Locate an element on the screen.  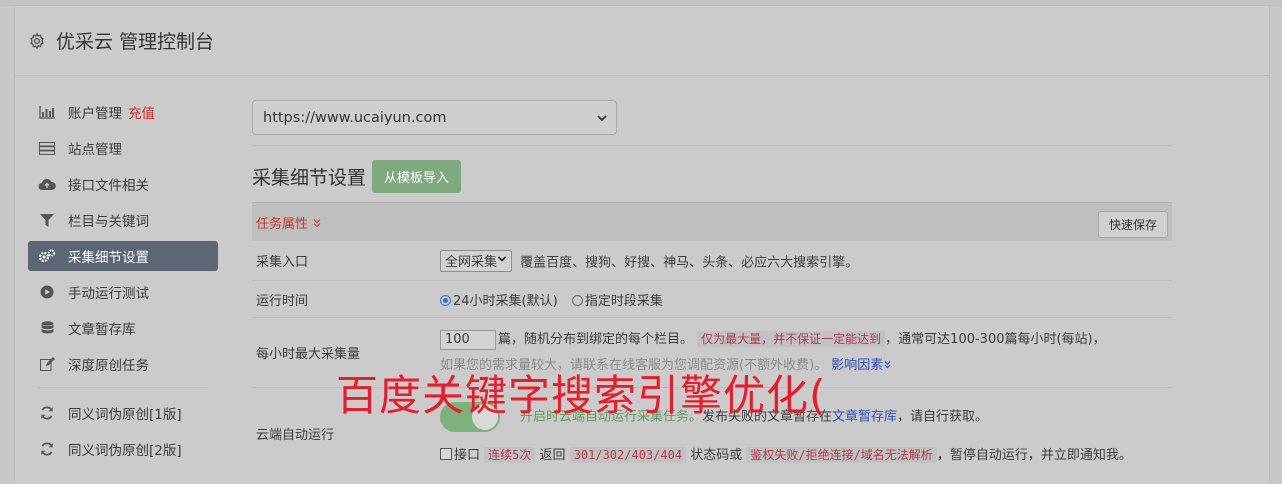
max-text-1: 篇，随机分布到绑定的每个栏目。 is located at coordinates (596, 339).